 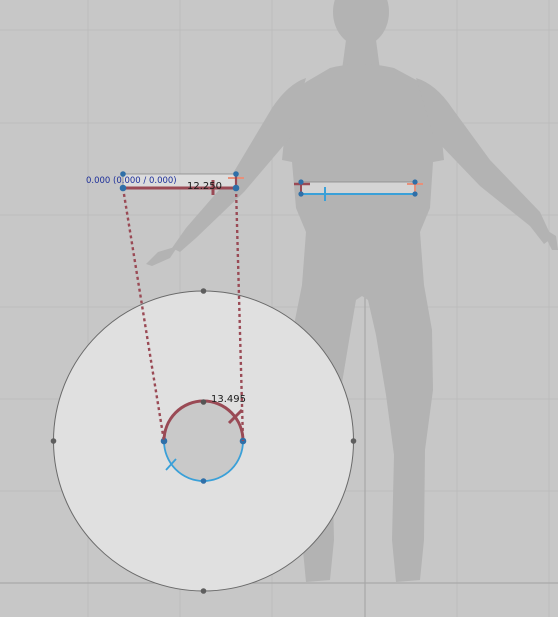 What do you see at coordinates (203, 402) in the screenshot?
I see `inner-handle-top` at bounding box center [203, 402].